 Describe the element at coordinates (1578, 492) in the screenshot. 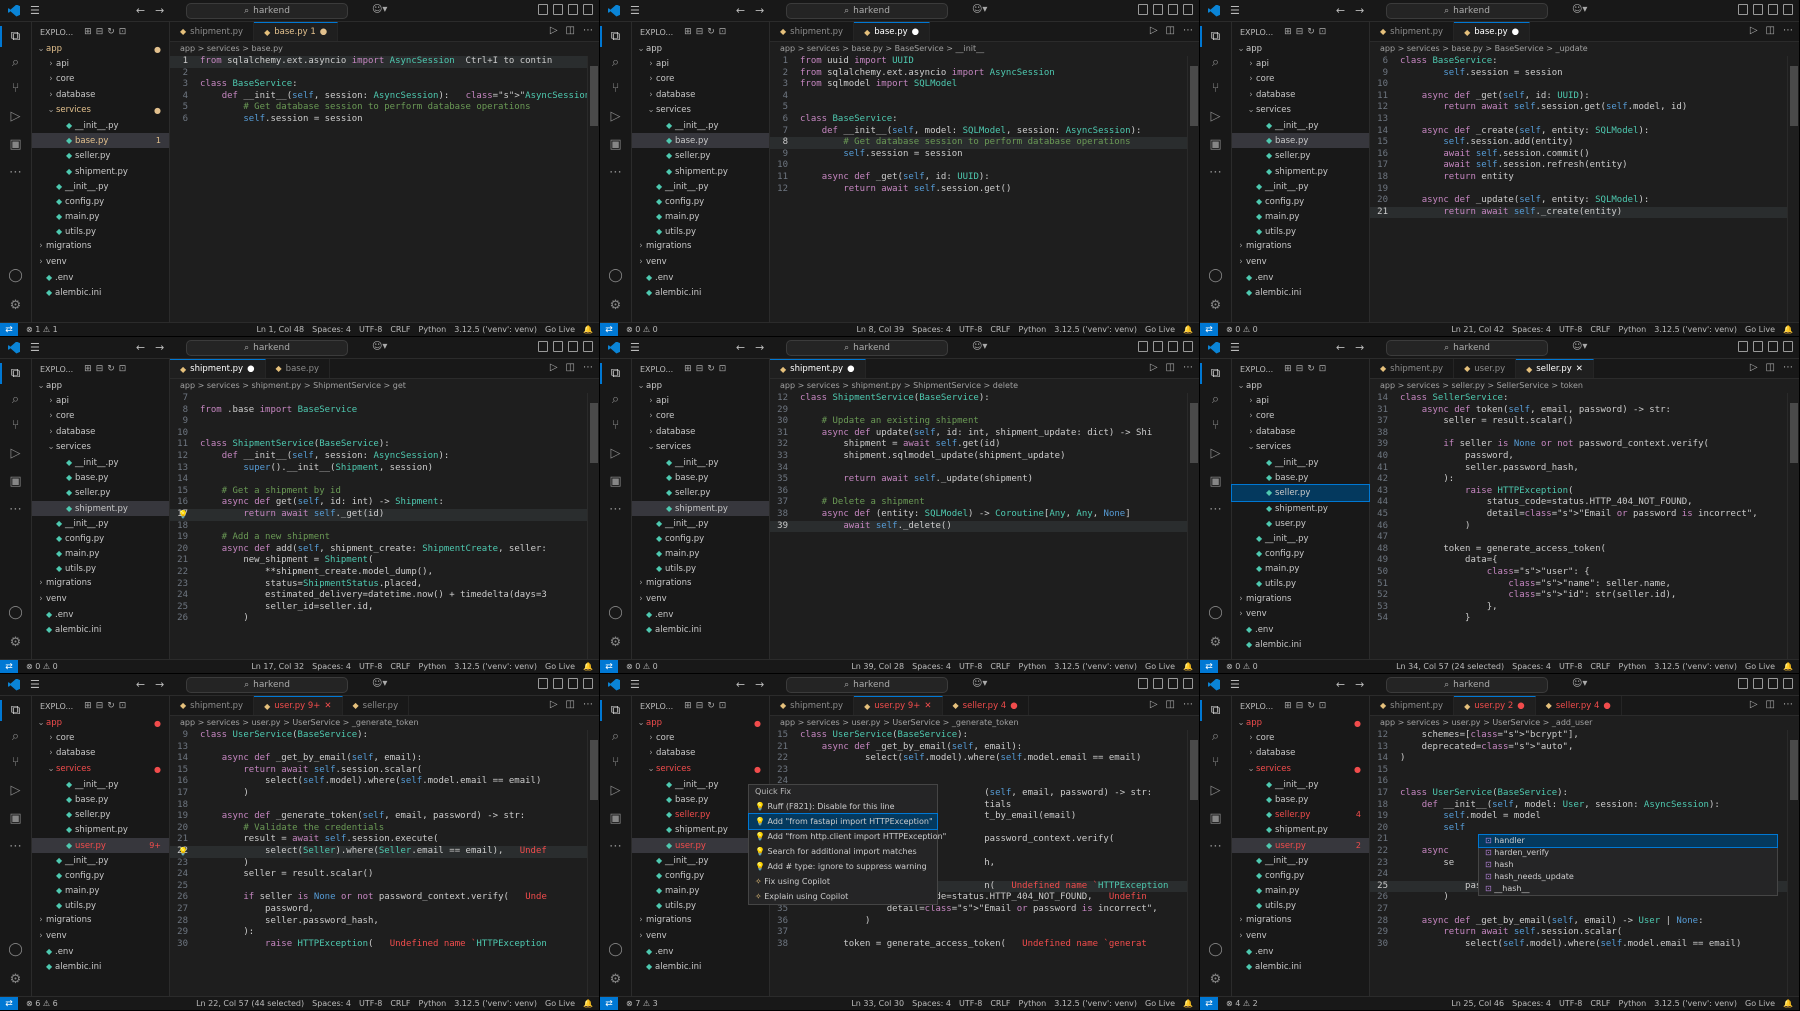

I see `code-line: 43 raise HTTPException(` at that location.